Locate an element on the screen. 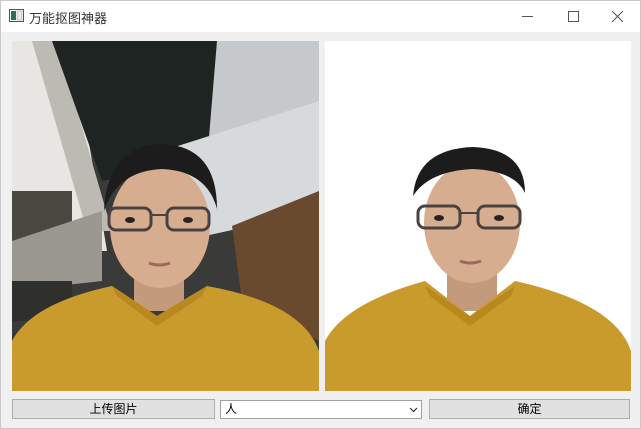 This screenshot has width=641, height=429. close-icon is located at coordinates (617, 16).